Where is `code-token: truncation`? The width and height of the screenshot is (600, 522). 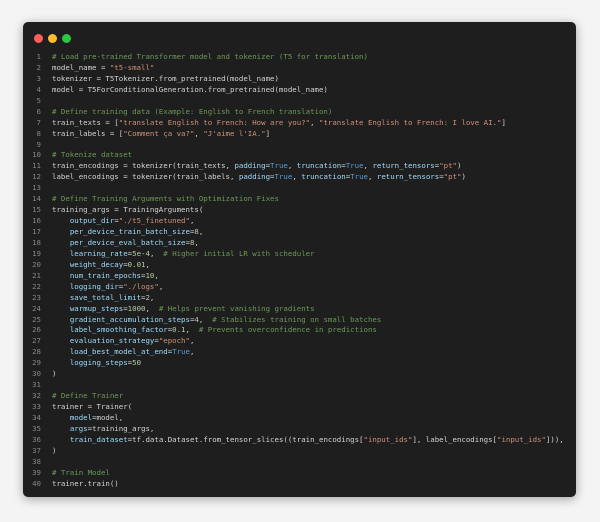 code-token: truncation is located at coordinates (319, 166).